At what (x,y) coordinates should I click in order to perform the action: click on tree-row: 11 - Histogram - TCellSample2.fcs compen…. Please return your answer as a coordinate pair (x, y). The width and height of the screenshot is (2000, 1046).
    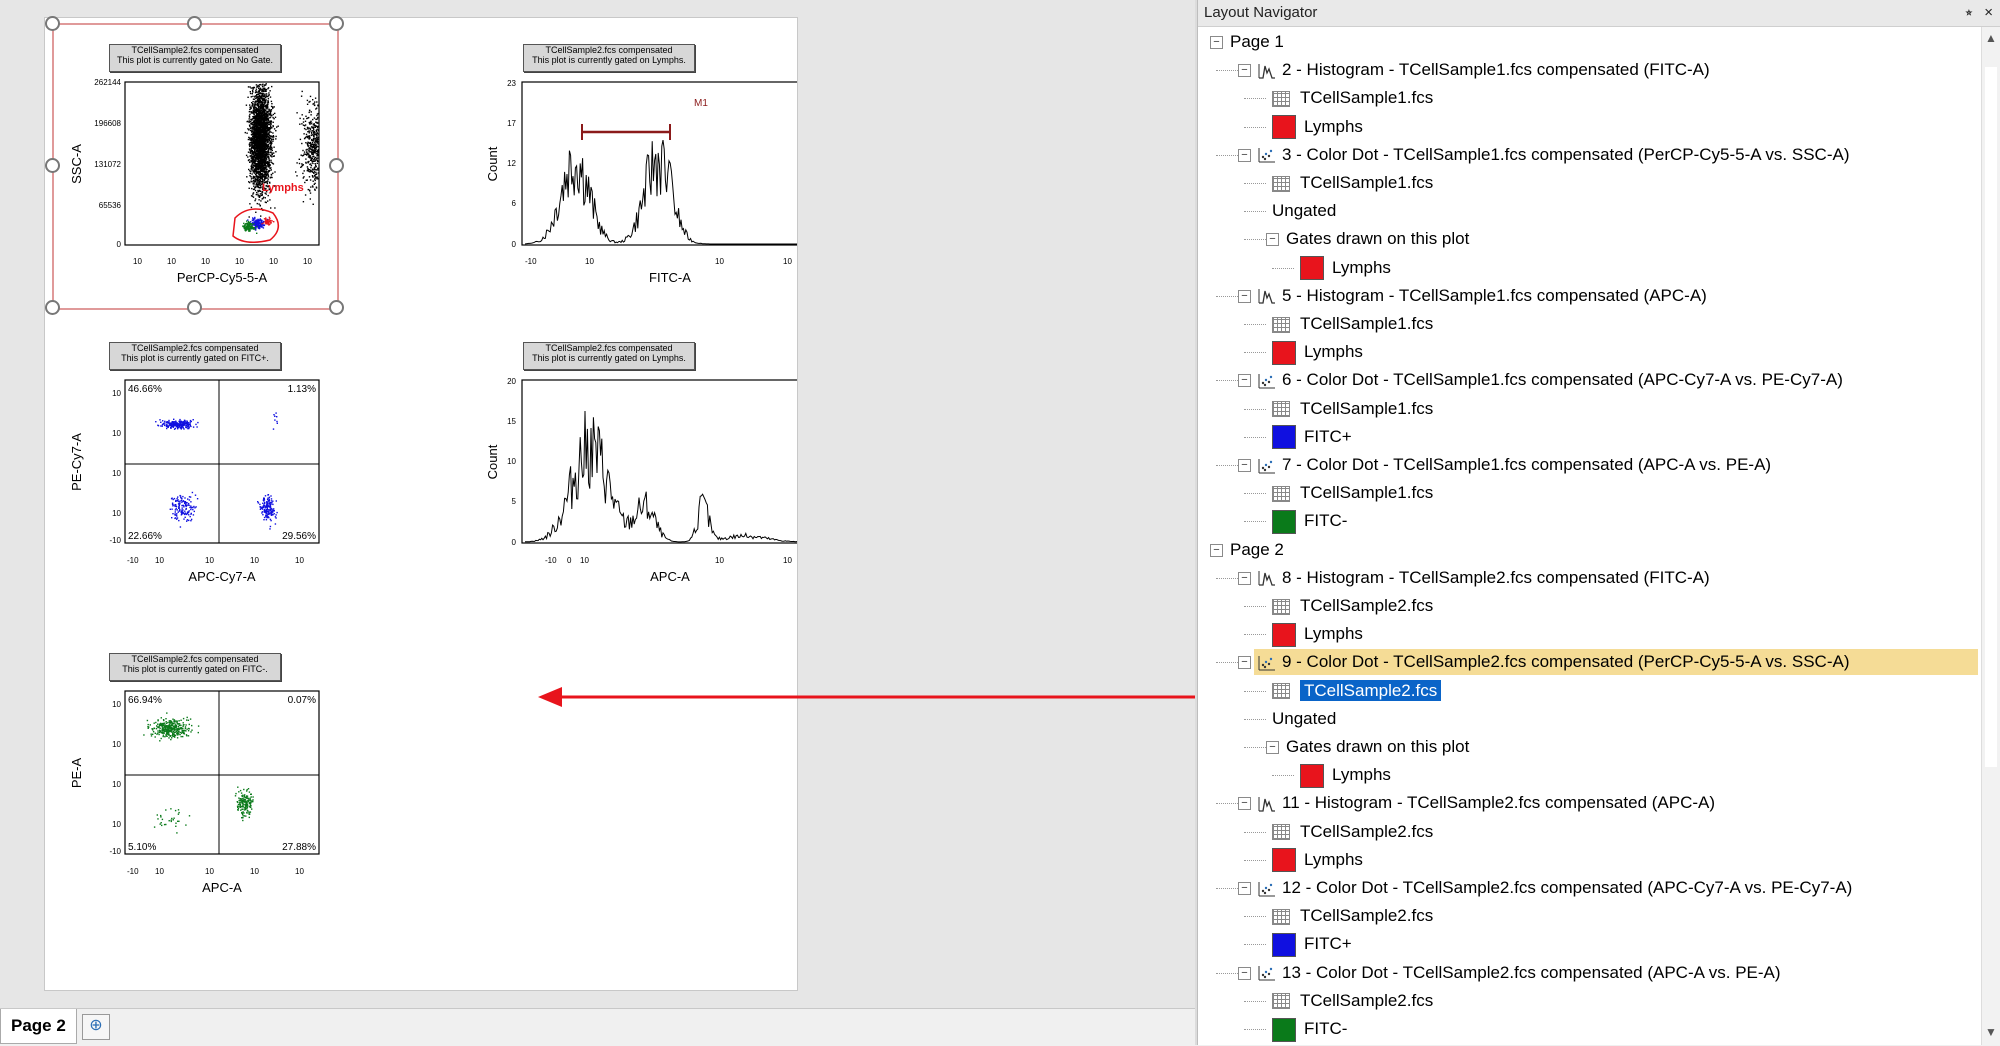
    Looking at the image, I should click on (1486, 803).